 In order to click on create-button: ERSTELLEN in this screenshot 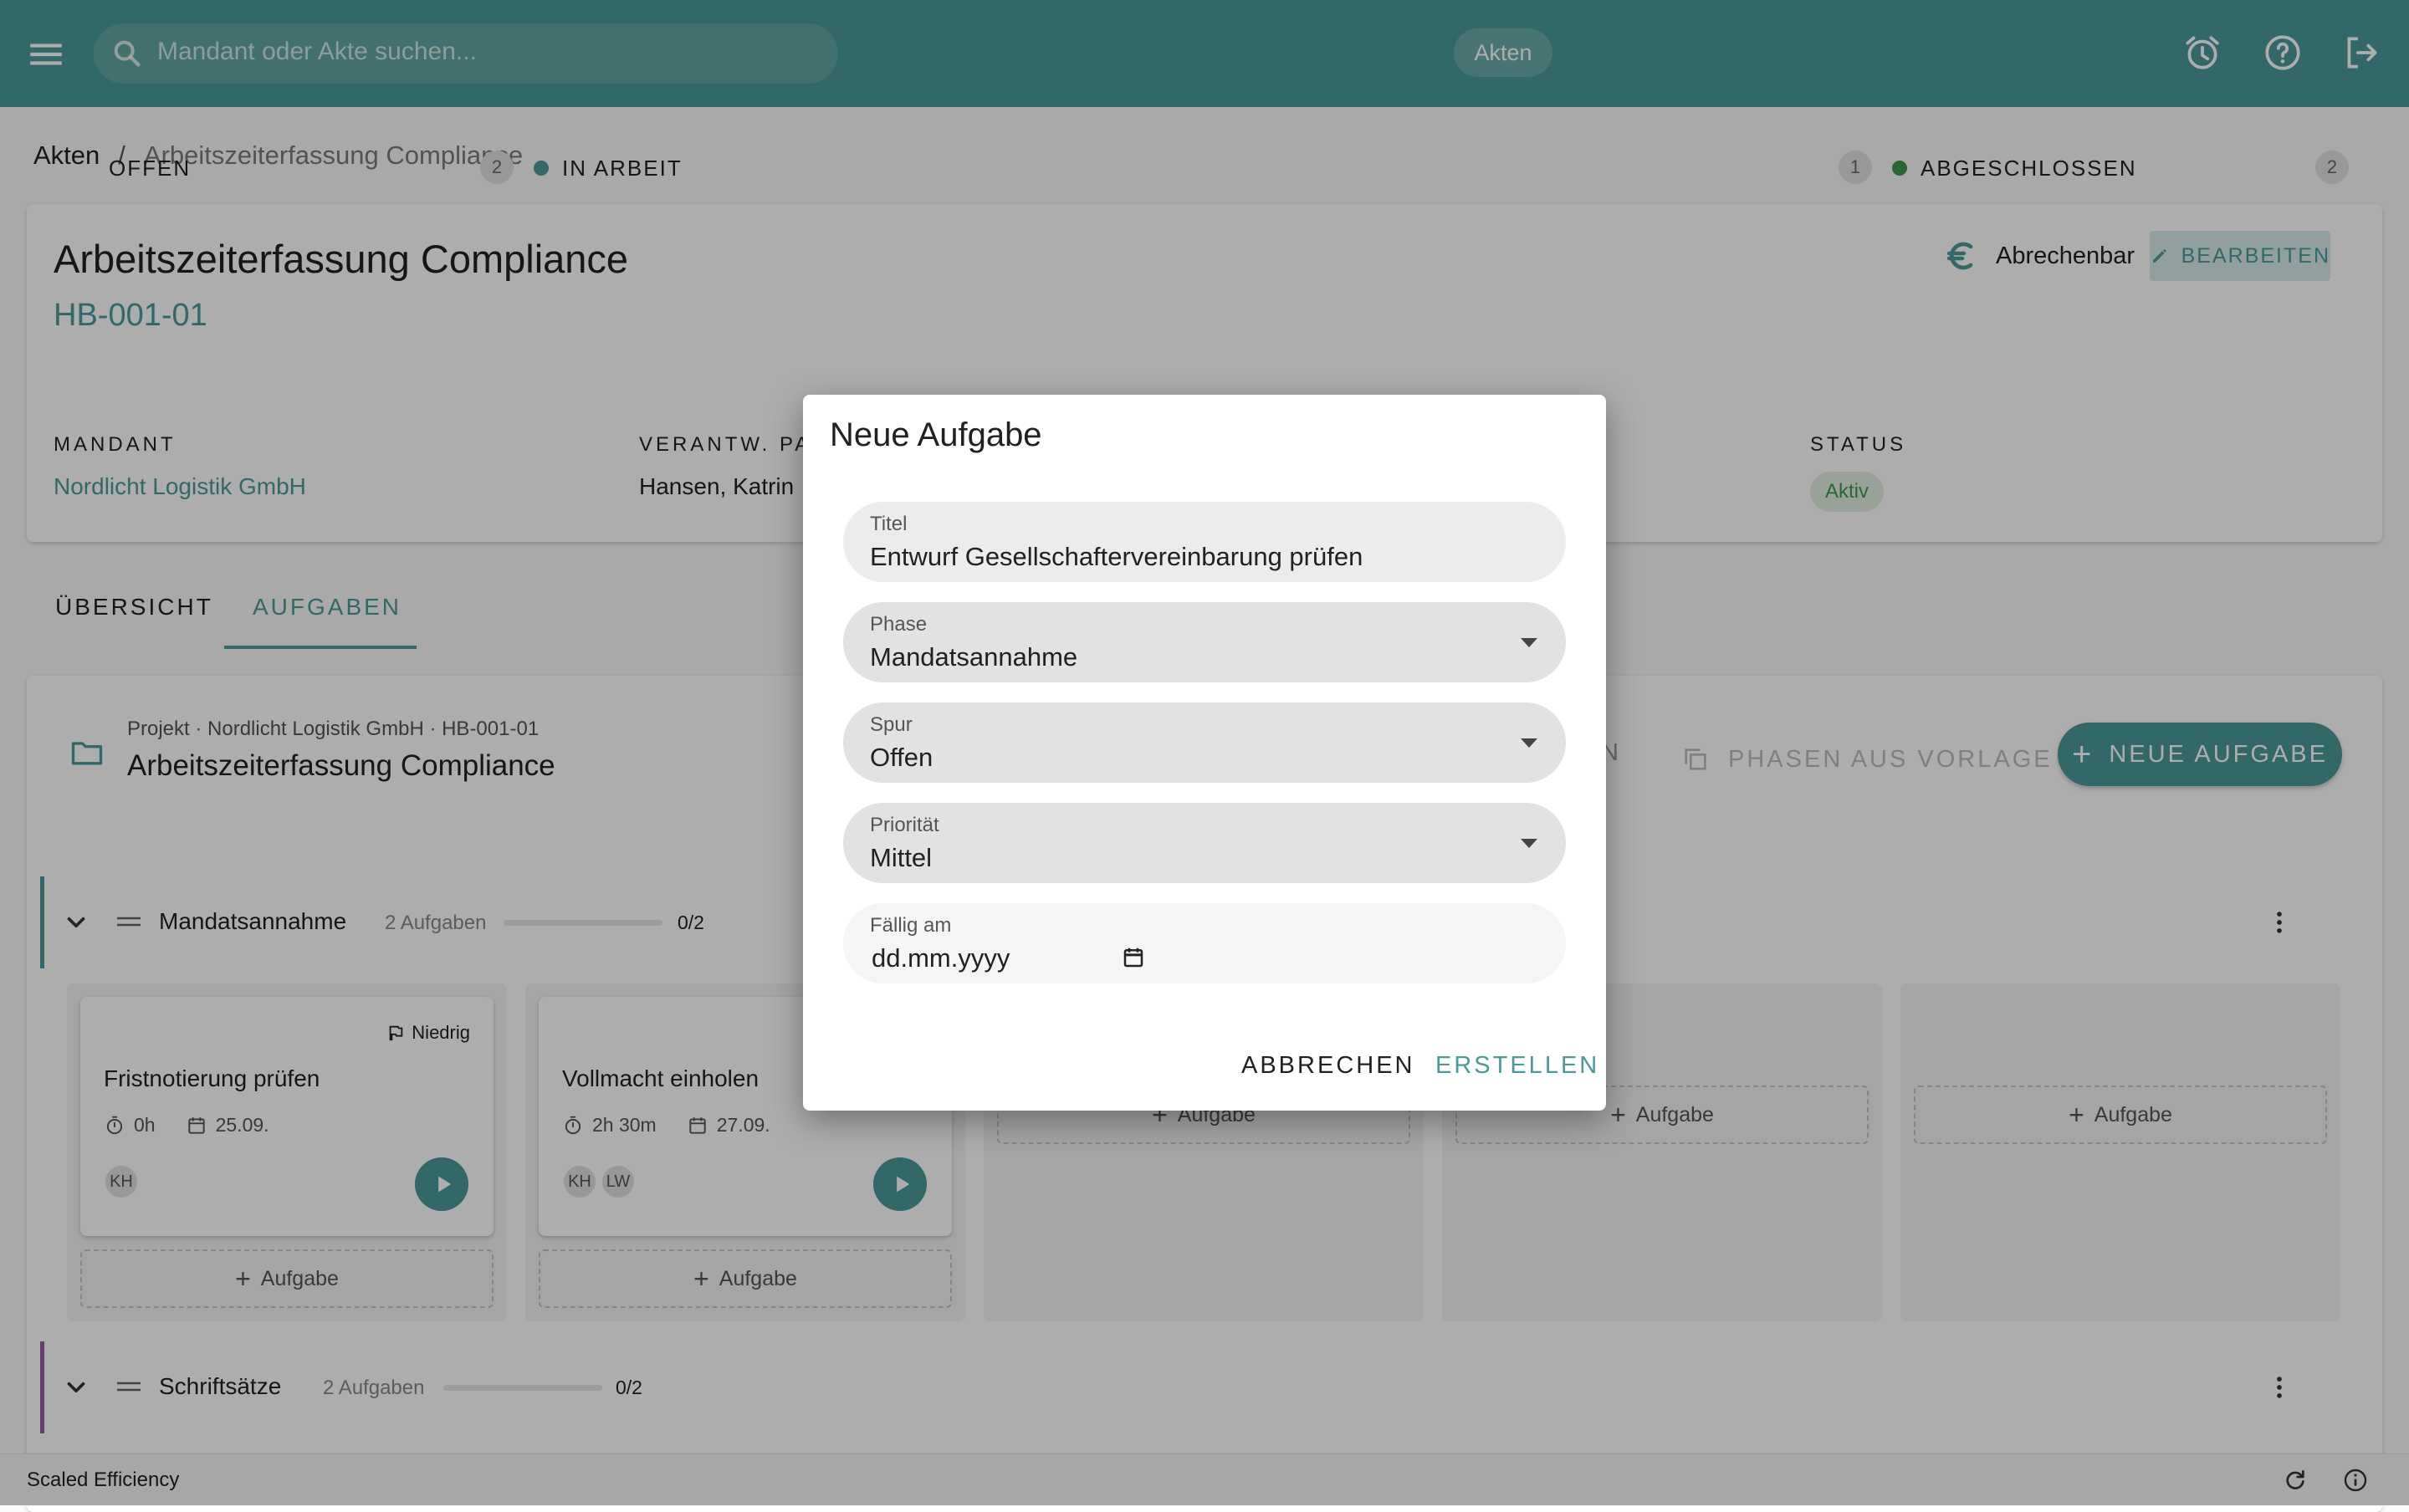, I will do `click(1517, 1066)`.